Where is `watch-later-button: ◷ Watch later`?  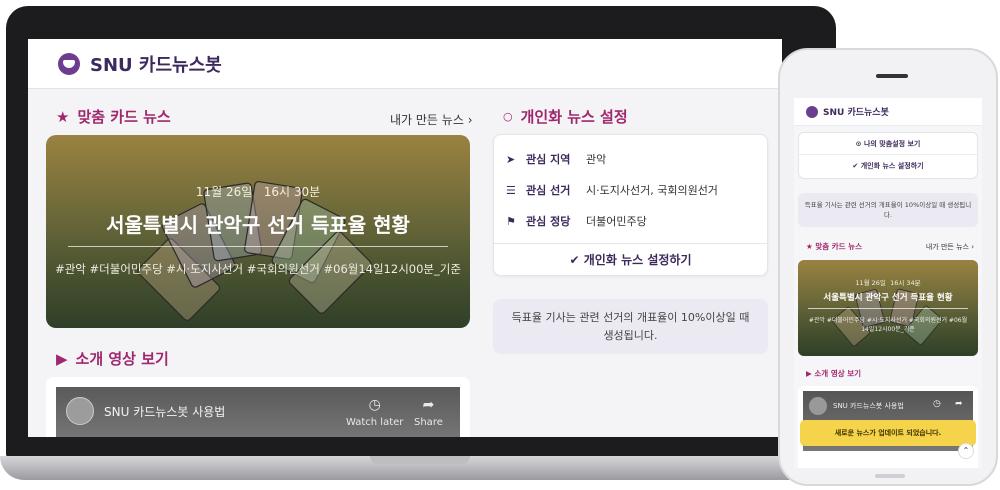
watch-later-button: ◷ Watch later is located at coordinates (374, 412).